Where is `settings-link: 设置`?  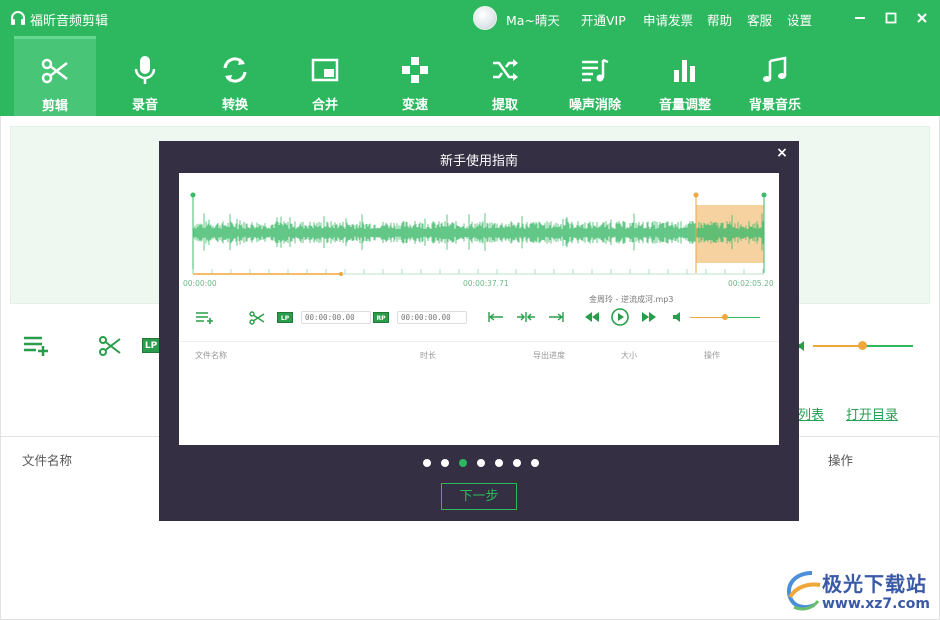 settings-link: 设置 is located at coordinates (799, 19).